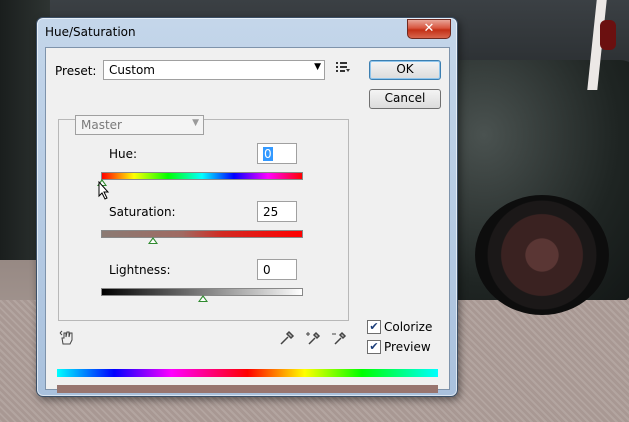  What do you see at coordinates (67, 338) in the screenshot?
I see `hand-adjust-icon` at bounding box center [67, 338].